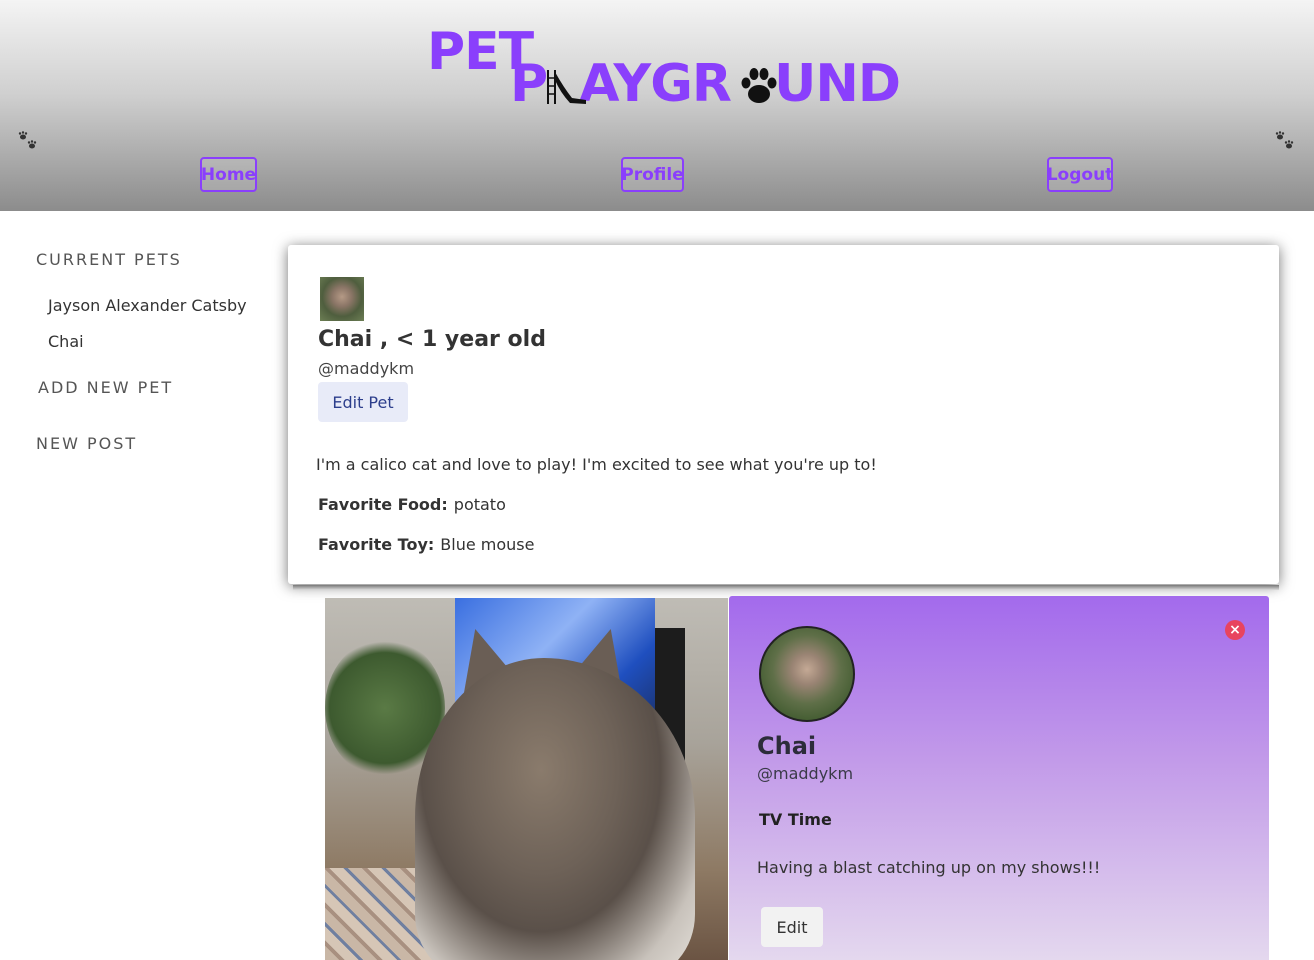  Describe the element at coordinates (1080, 174) in the screenshot. I see `nav-logout-button: Logout` at that location.